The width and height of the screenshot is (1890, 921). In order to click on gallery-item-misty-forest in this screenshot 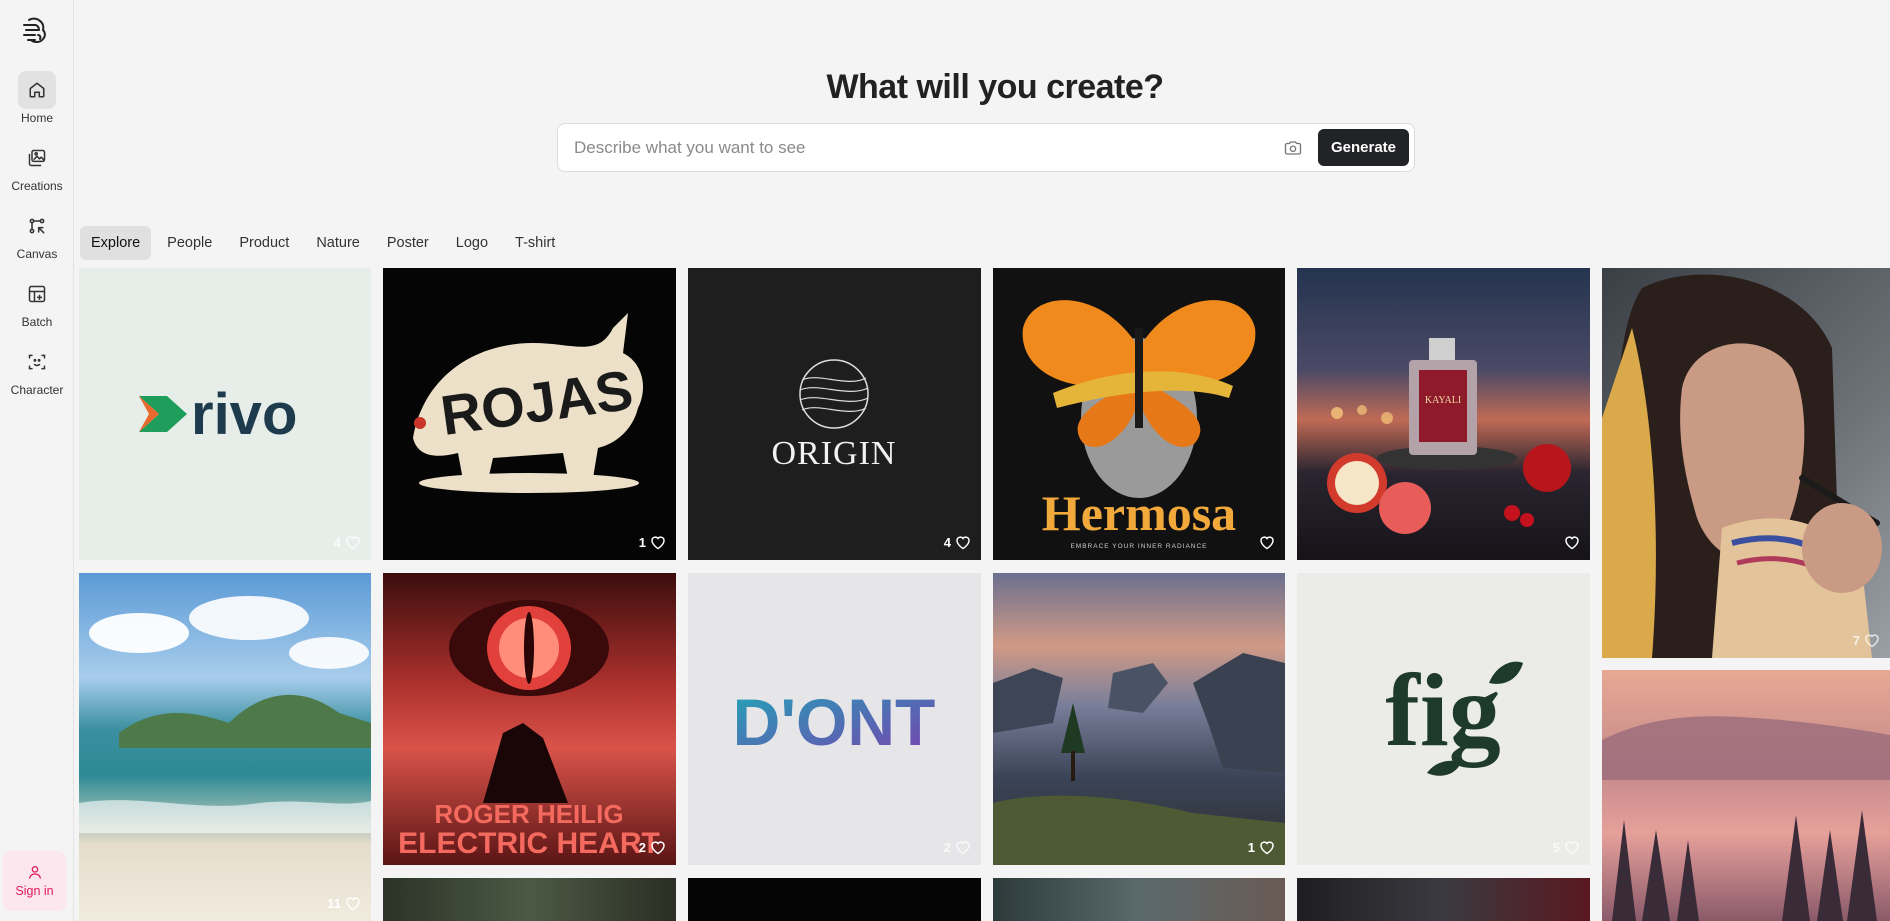, I will do `click(1746, 795)`.